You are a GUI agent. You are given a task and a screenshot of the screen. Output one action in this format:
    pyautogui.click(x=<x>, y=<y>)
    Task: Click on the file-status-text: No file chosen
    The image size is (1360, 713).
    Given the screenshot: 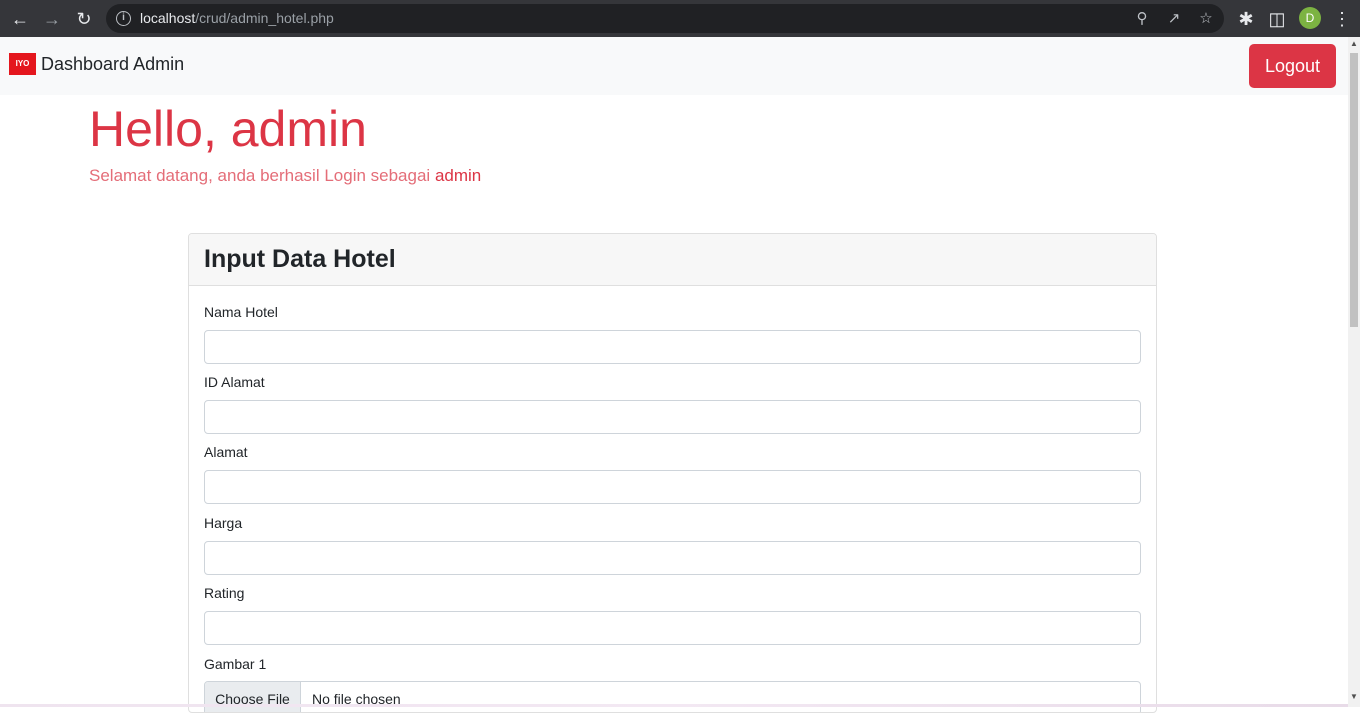 What is the action you would take?
    pyautogui.click(x=356, y=699)
    